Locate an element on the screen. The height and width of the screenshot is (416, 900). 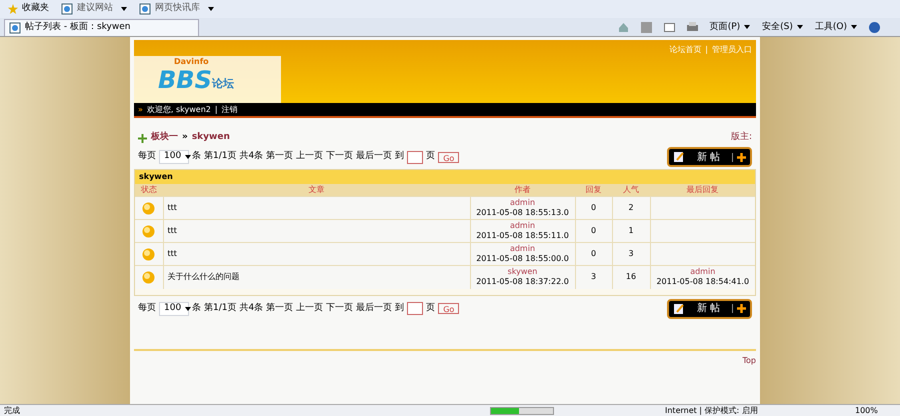
browser-icon is located at coordinates (15, 28).